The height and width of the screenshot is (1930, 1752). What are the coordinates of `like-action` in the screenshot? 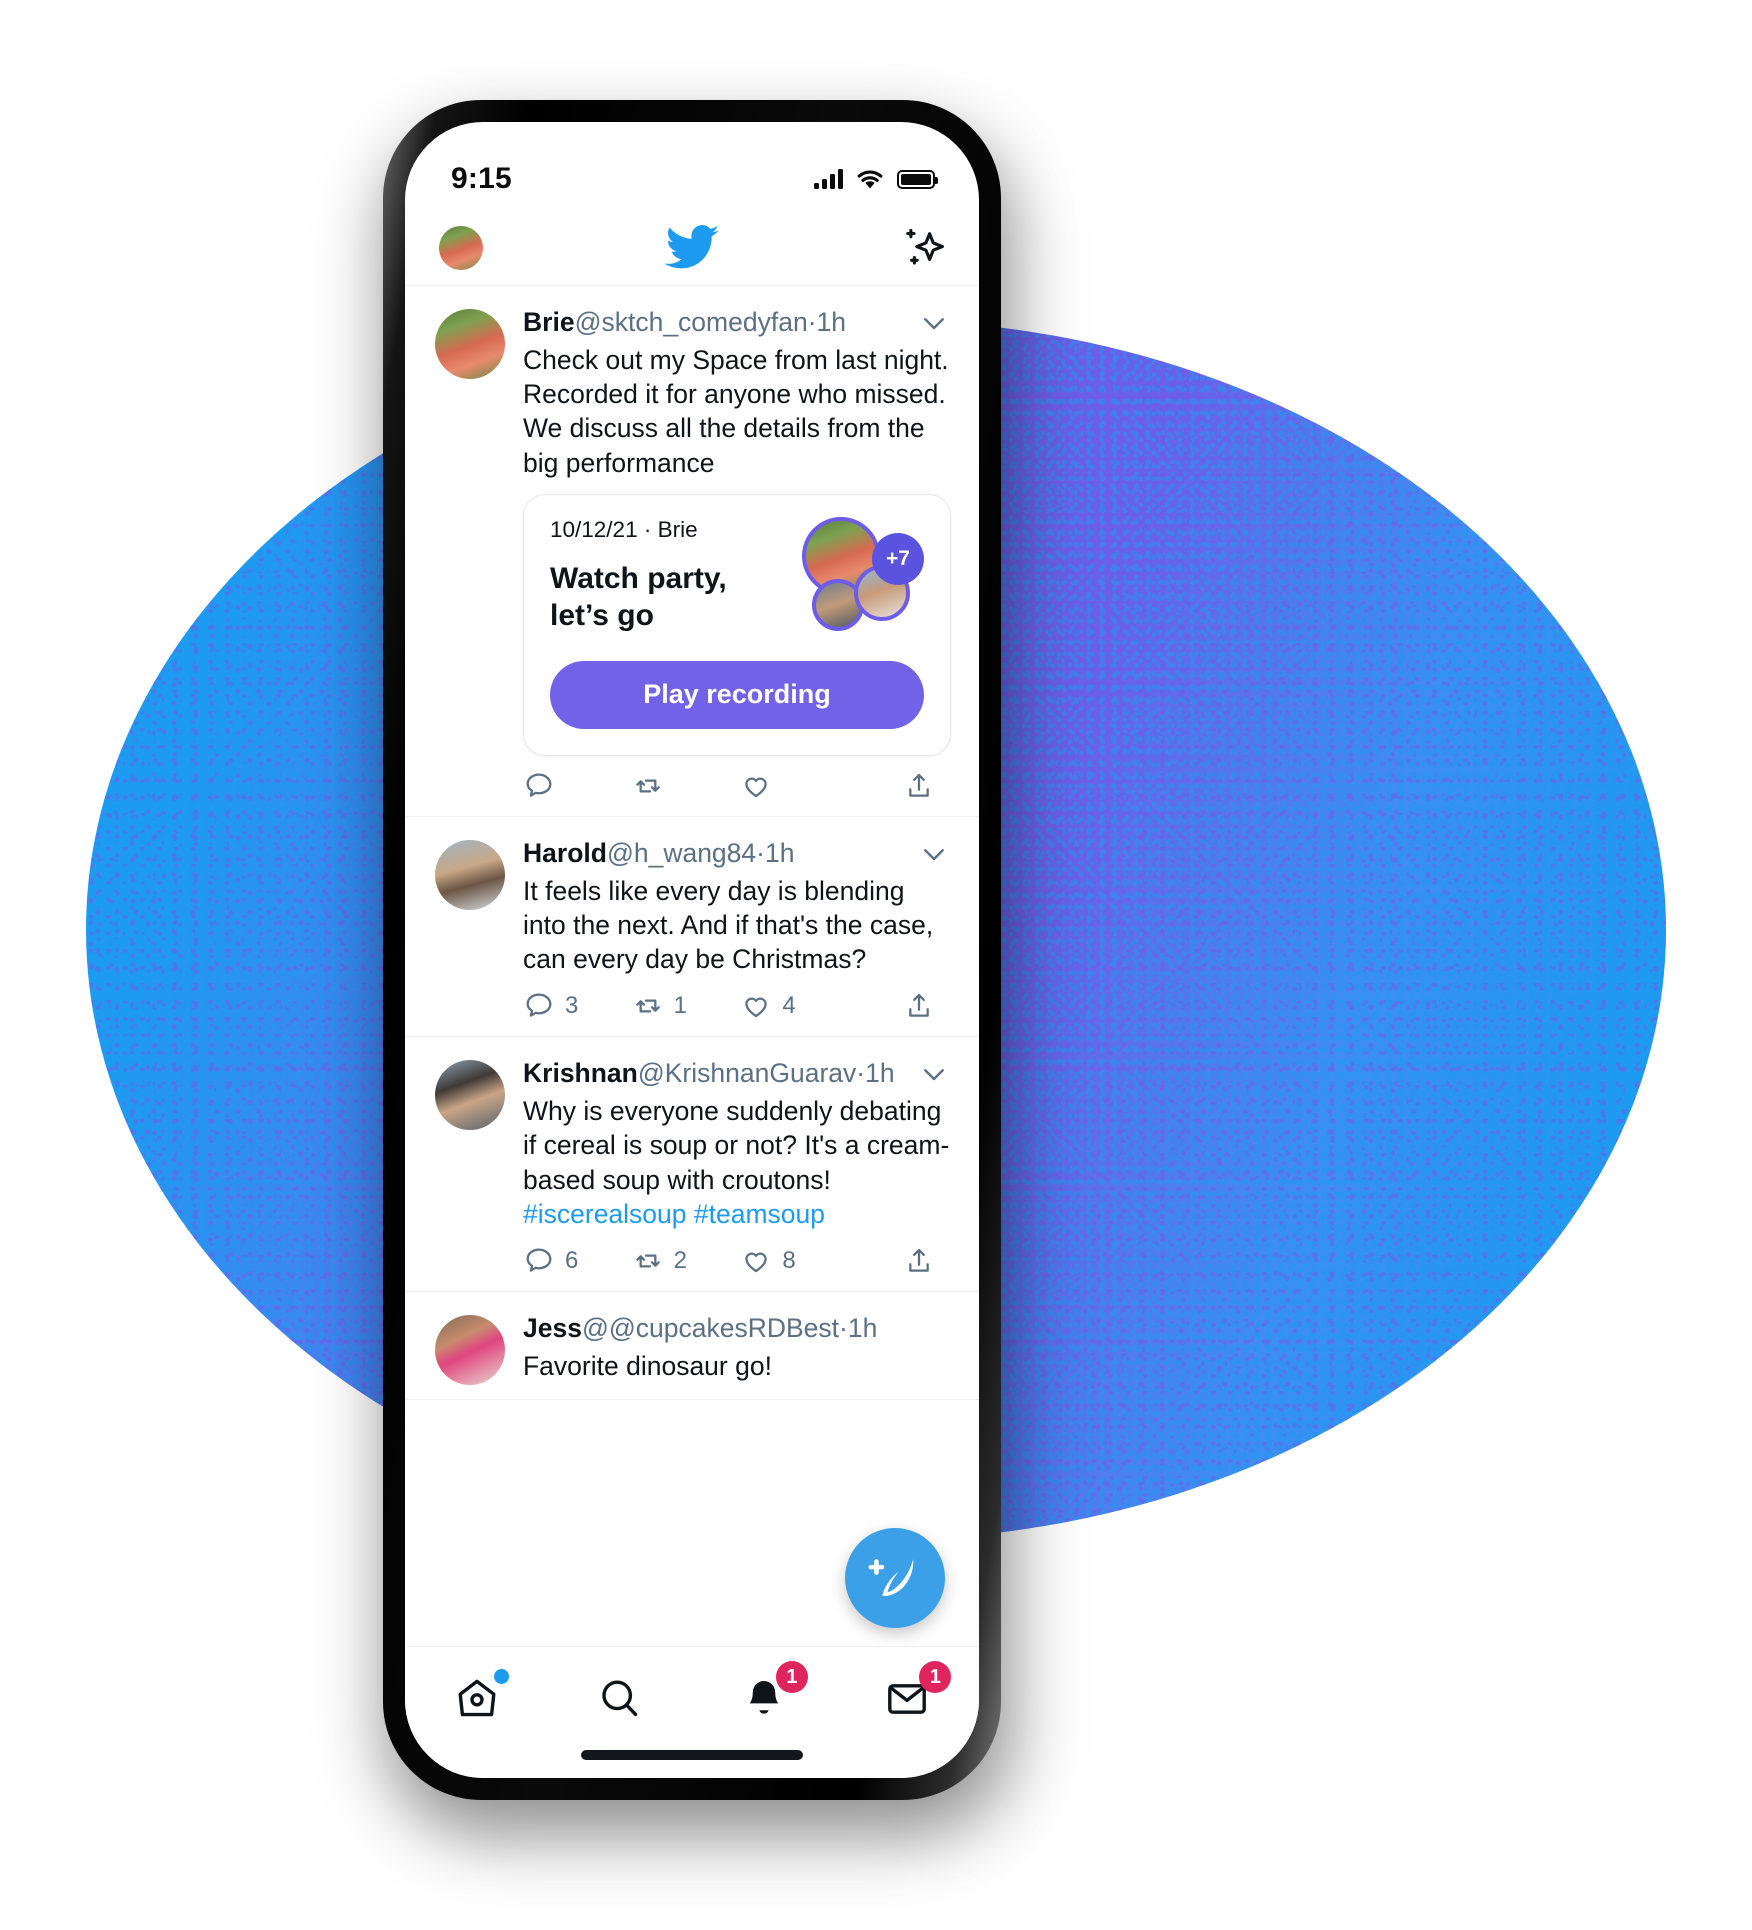 It's located at (794, 786).